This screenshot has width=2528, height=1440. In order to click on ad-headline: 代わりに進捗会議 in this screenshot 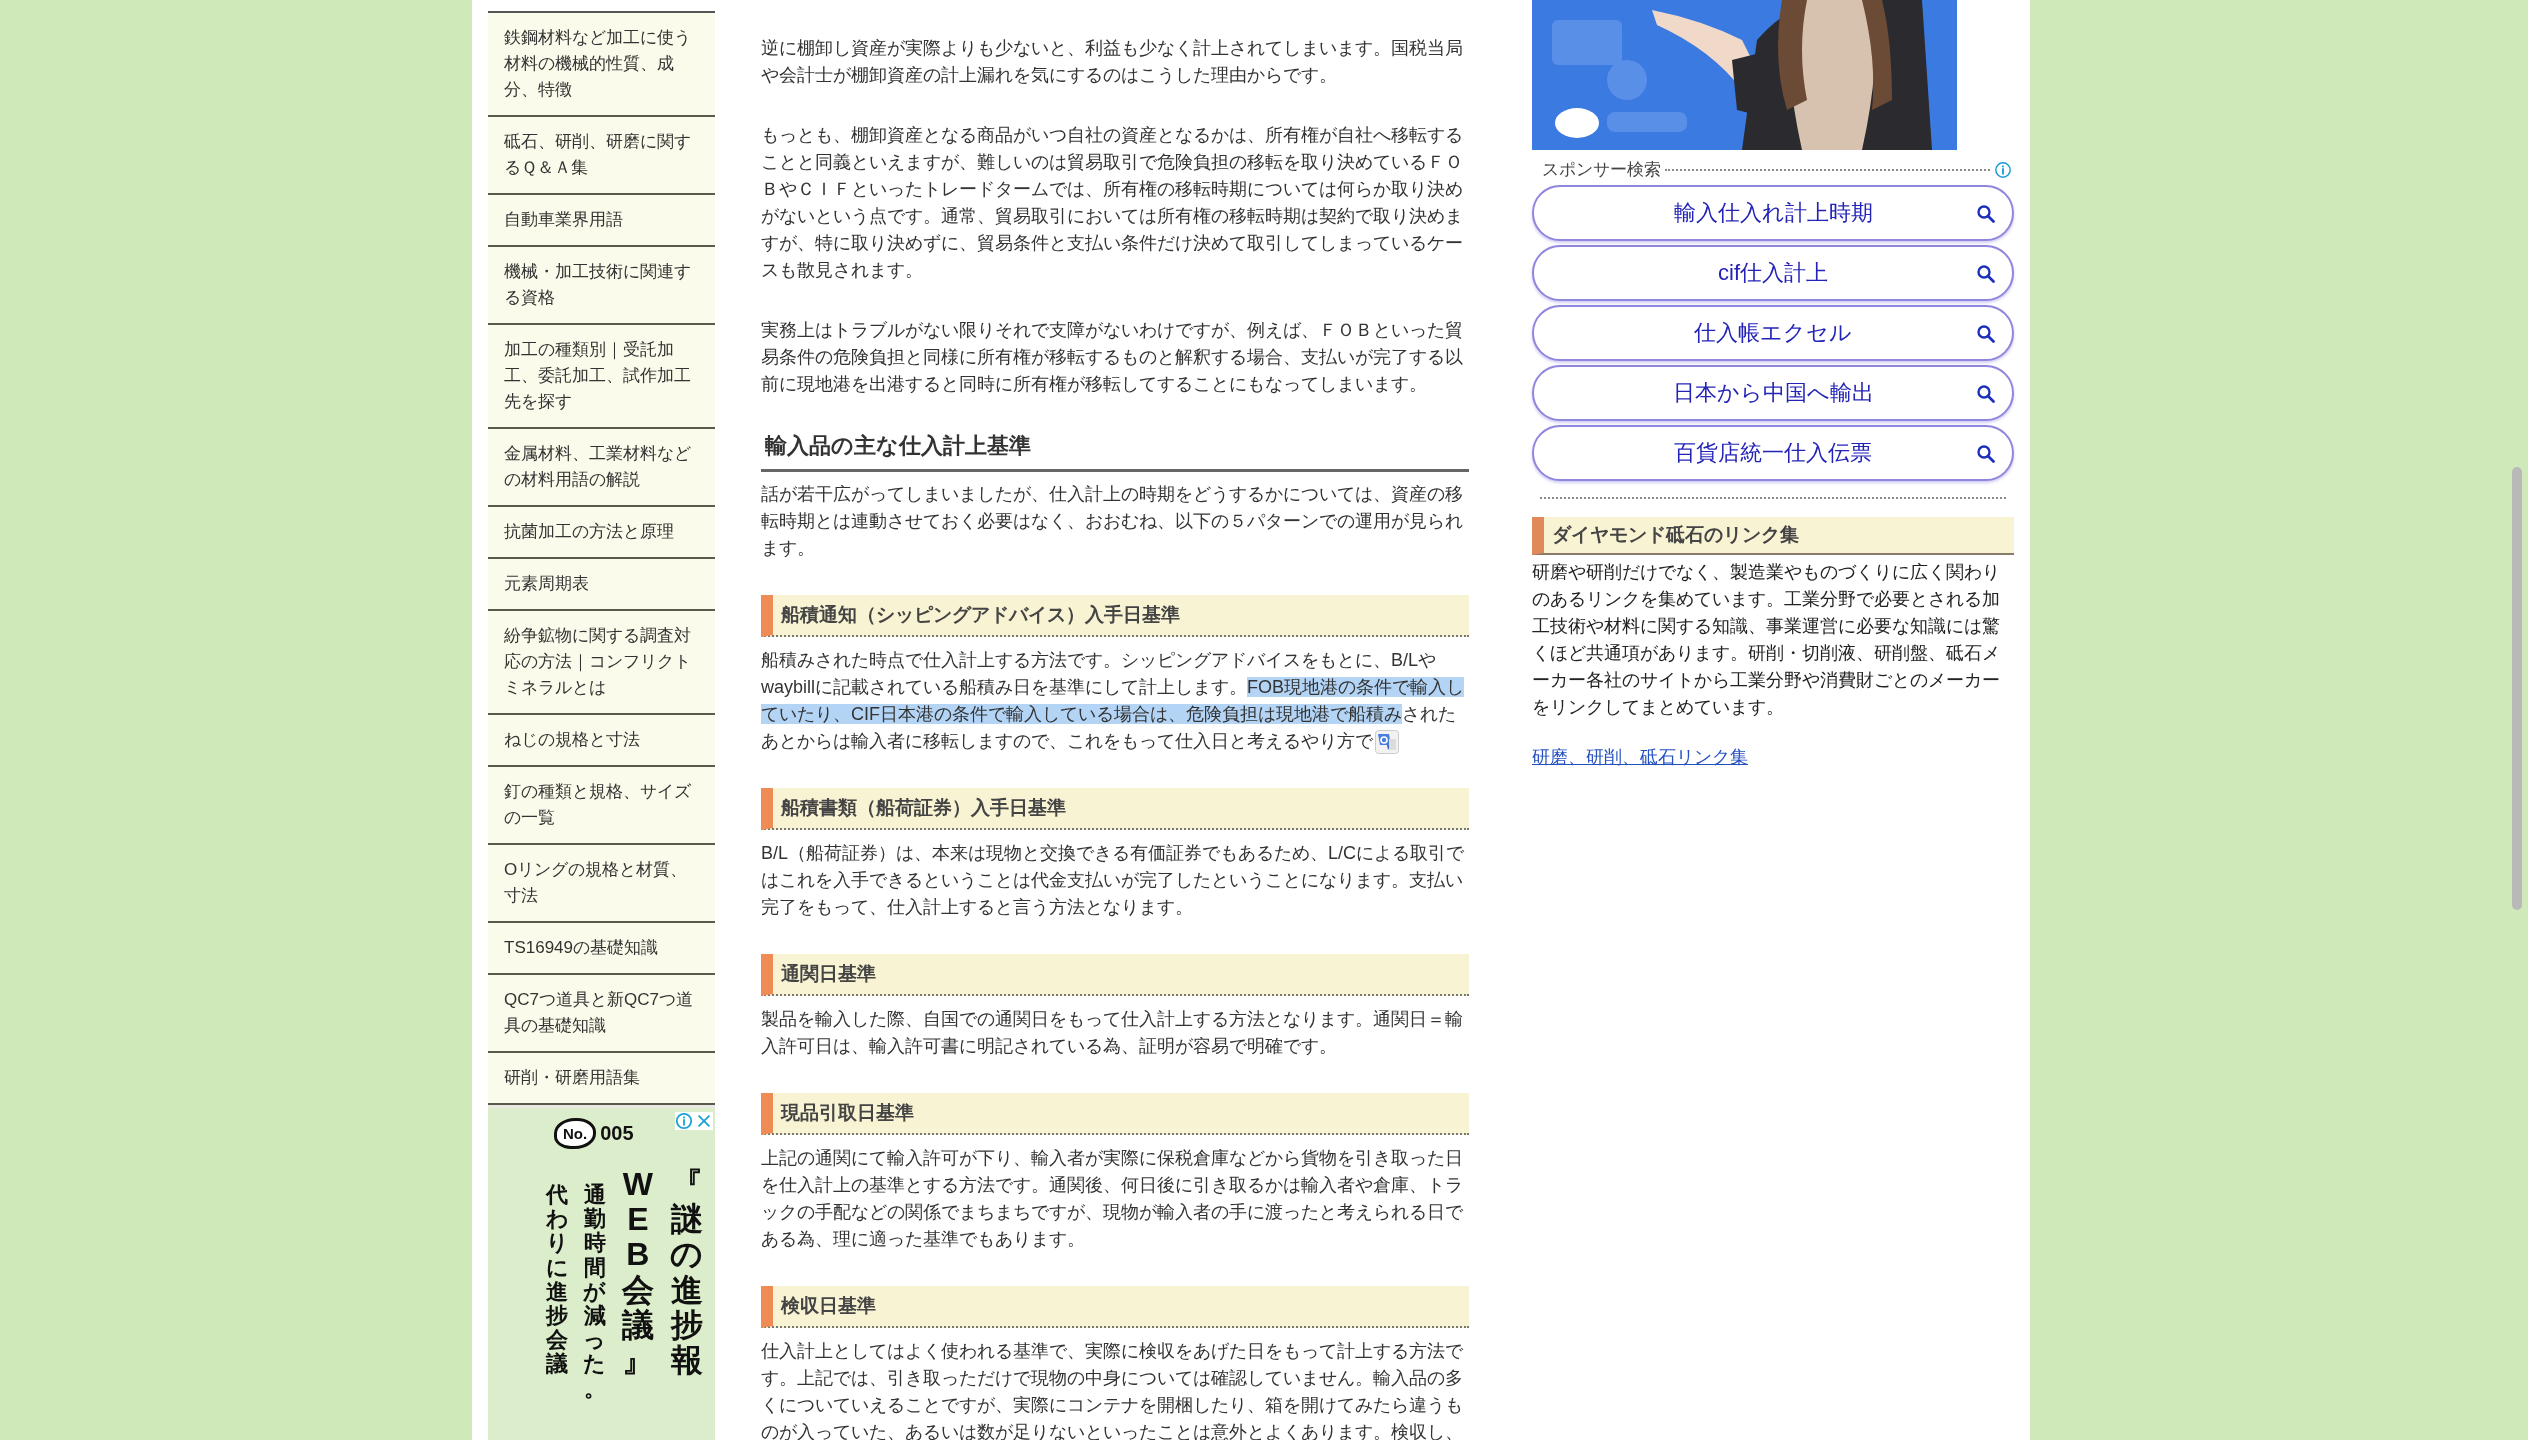, I will do `click(557, 1280)`.